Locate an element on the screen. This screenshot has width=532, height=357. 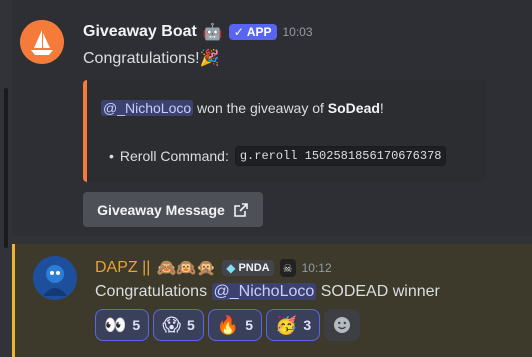
diamond-icon: ◆ is located at coordinates (231, 268).